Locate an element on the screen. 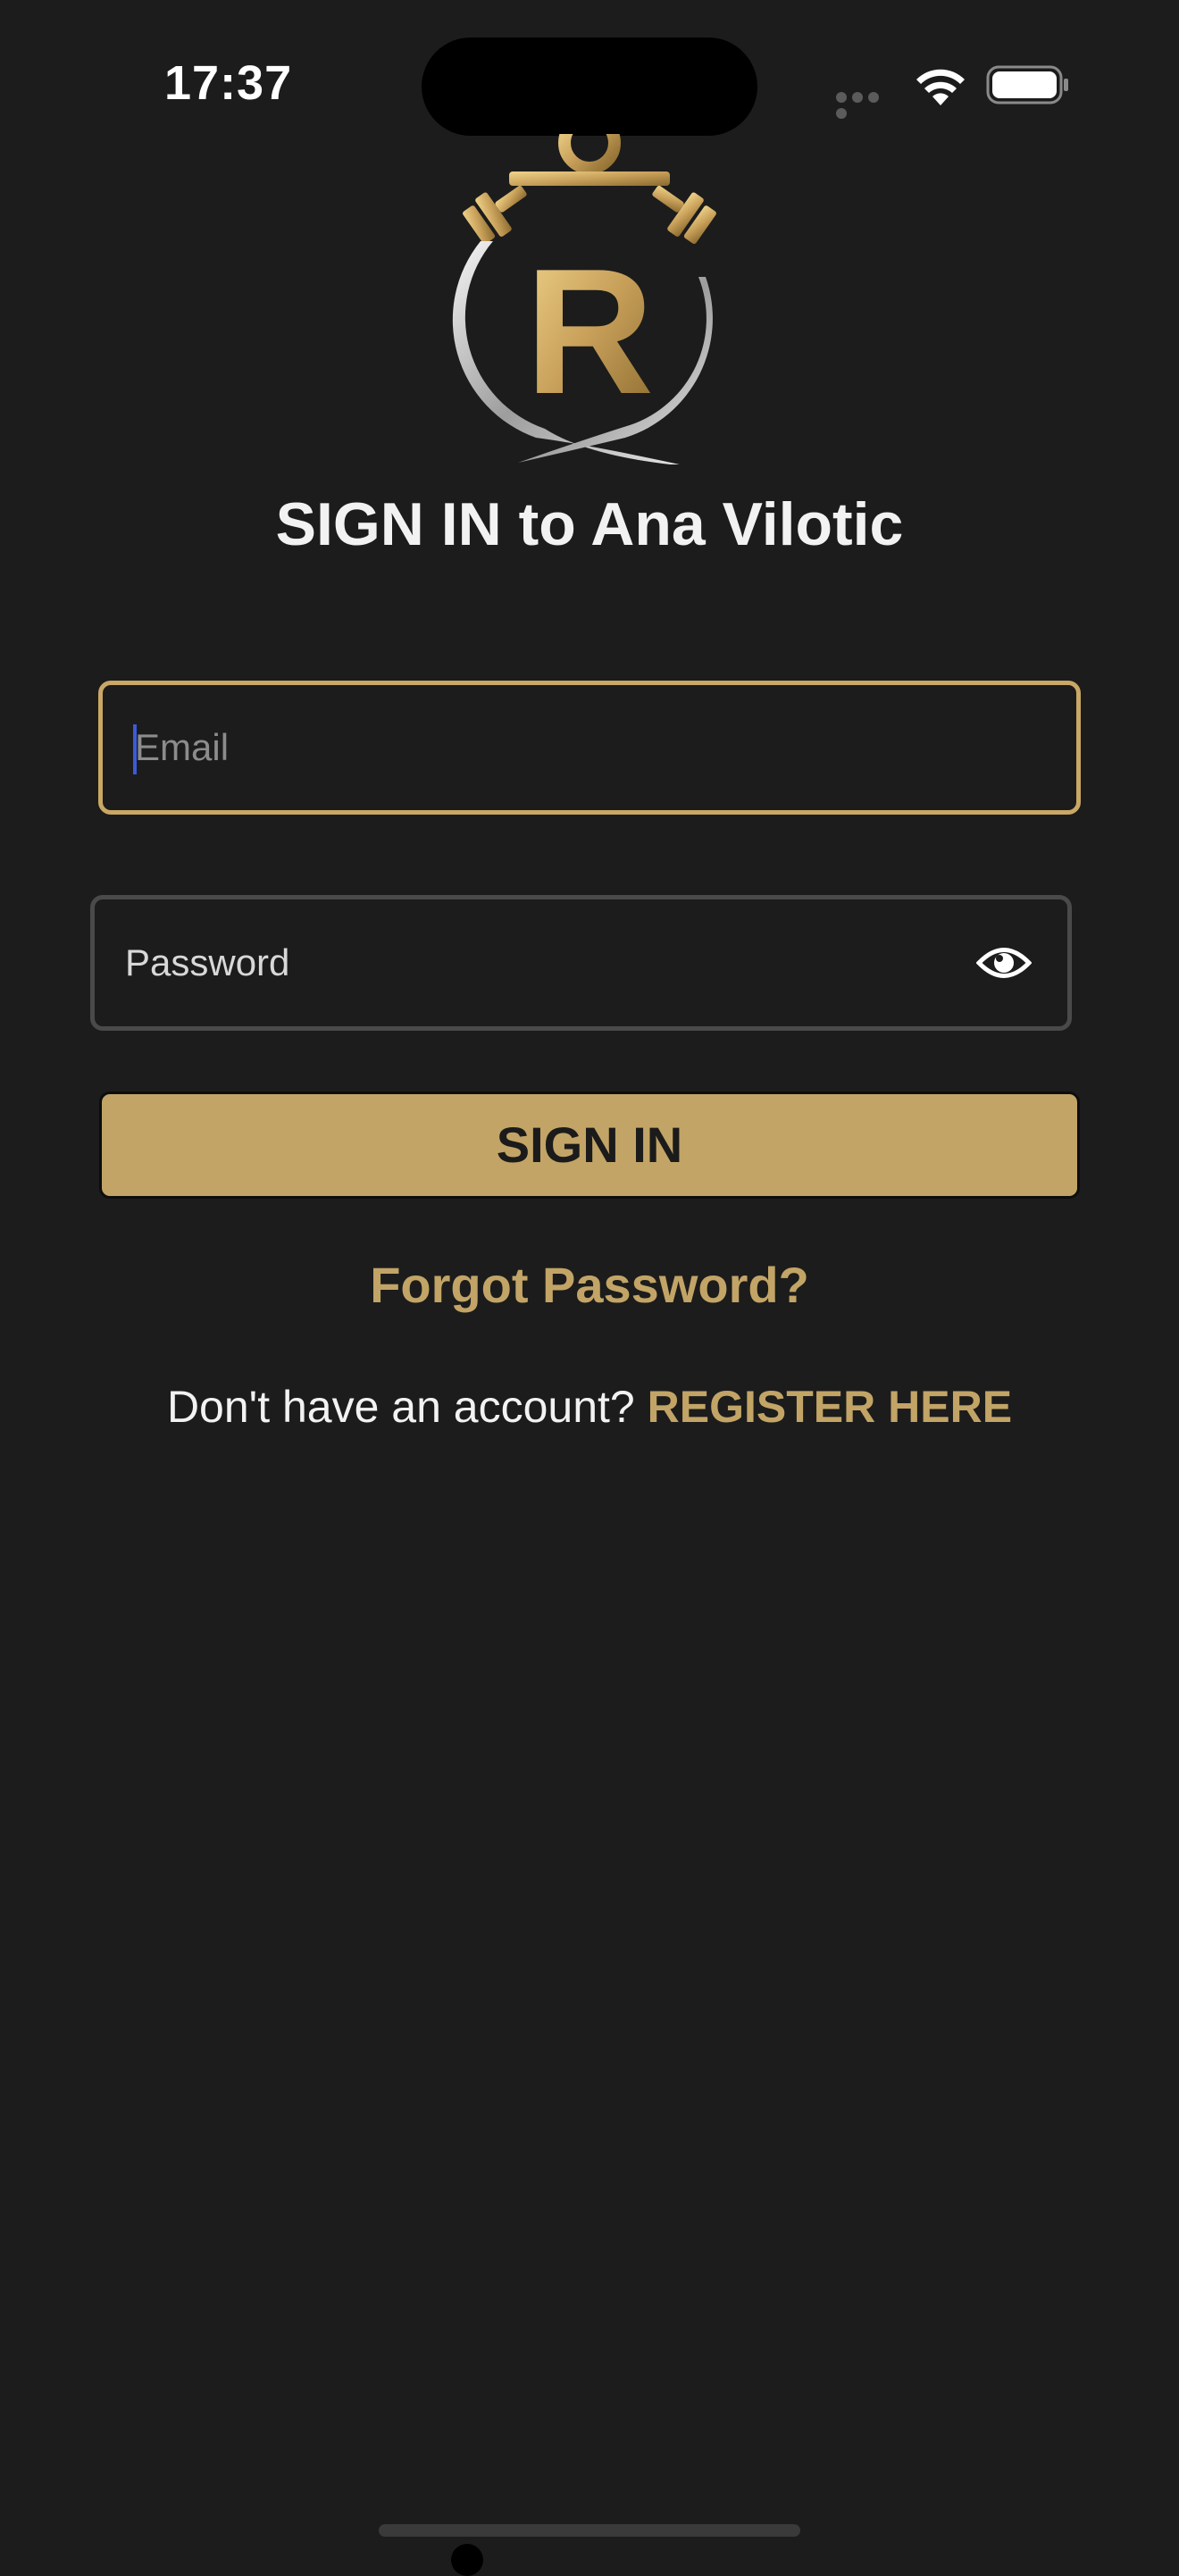 The height and width of the screenshot is (2576, 1179). status-time: 17:37 is located at coordinates (228, 83).